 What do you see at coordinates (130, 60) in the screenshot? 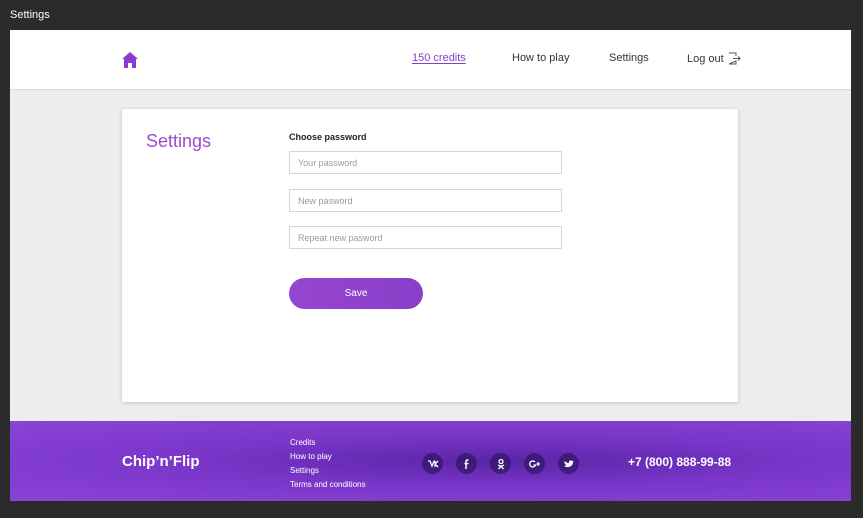
I see `home-icon` at bounding box center [130, 60].